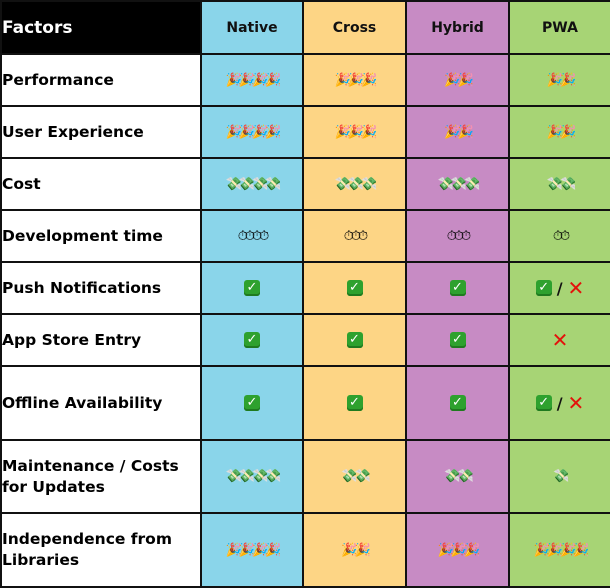 Image resolution: width=610 pixels, height=588 pixels. Describe the element at coordinates (101, 80) in the screenshot. I see `factor-label: Performance` at that location.